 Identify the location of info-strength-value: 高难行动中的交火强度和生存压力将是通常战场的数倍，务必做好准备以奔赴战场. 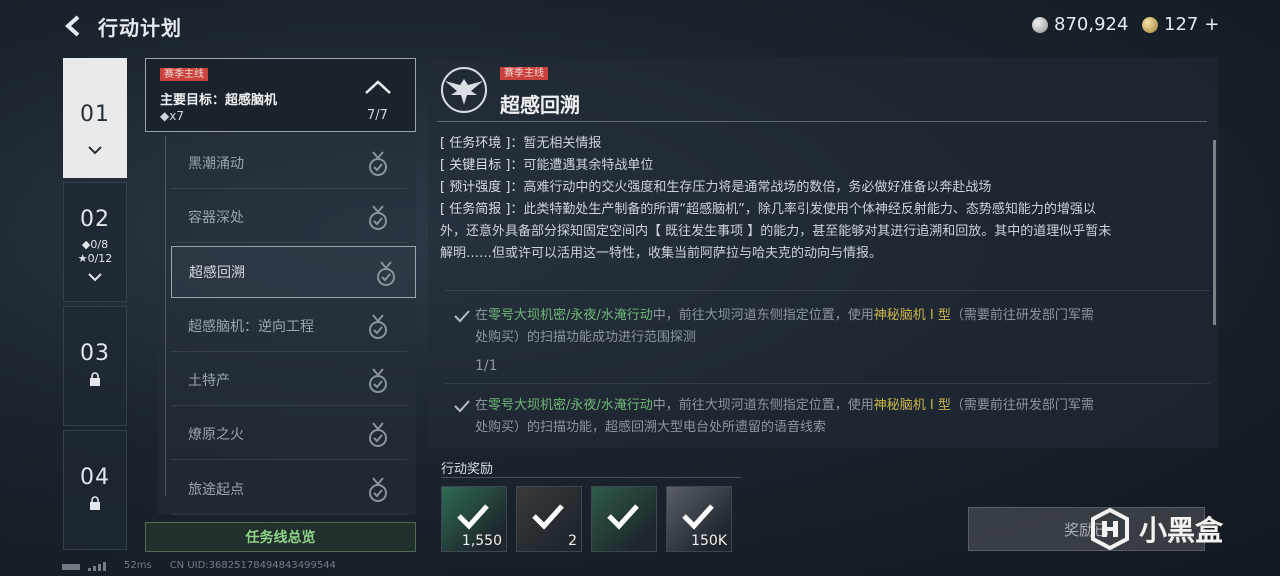
(757, 187).